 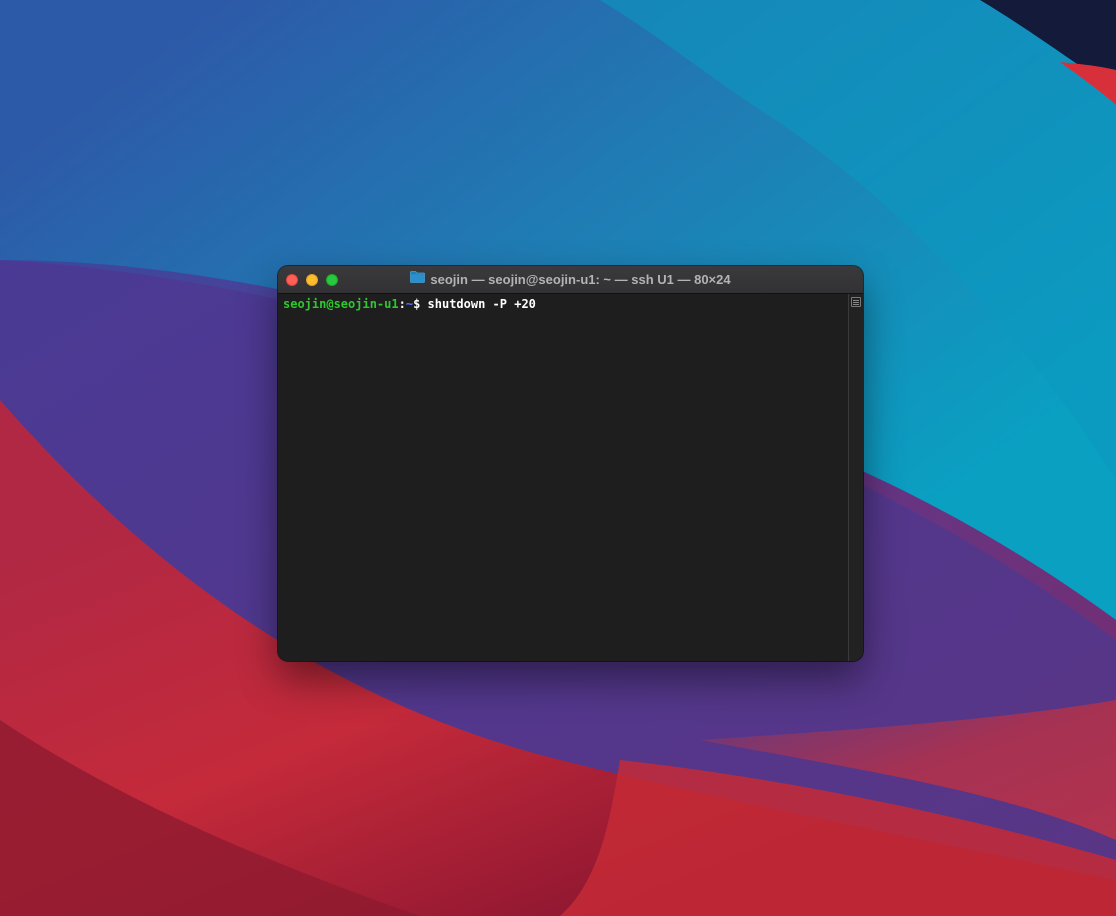 What do you see at coordinates (292, 280) in the screenshot?
I see `close-button` at bounding box center [292, 280].